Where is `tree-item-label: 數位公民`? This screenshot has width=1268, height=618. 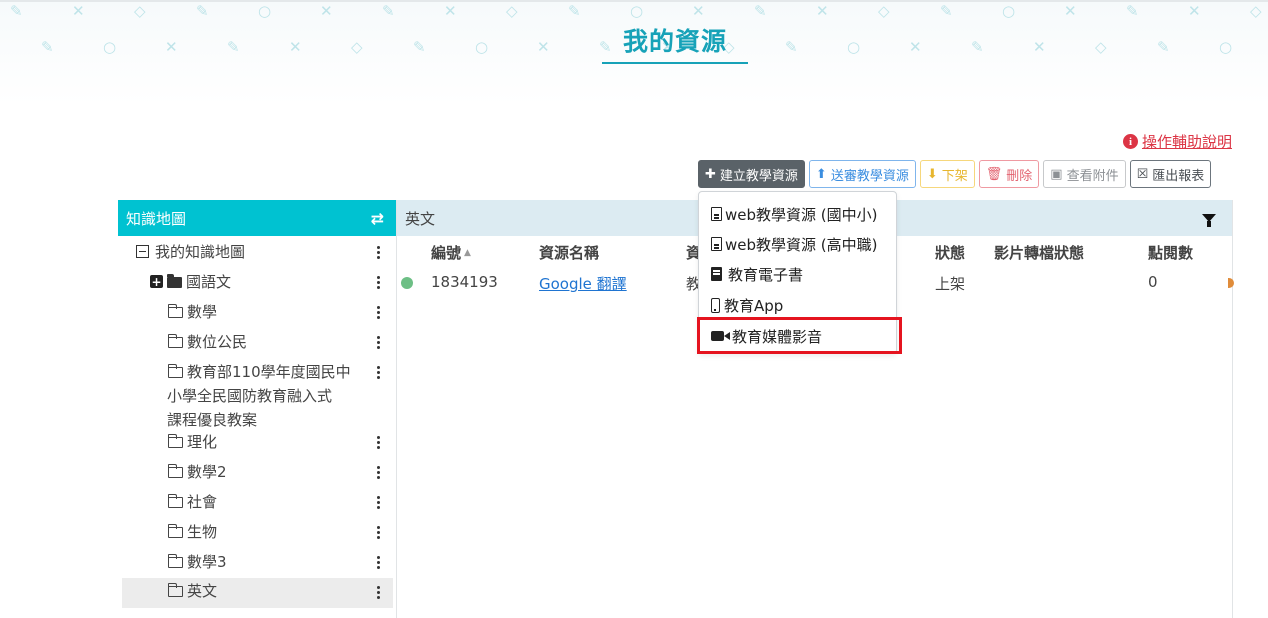
tree-item-label: 數位公民 is located at coordinates (217, 342).